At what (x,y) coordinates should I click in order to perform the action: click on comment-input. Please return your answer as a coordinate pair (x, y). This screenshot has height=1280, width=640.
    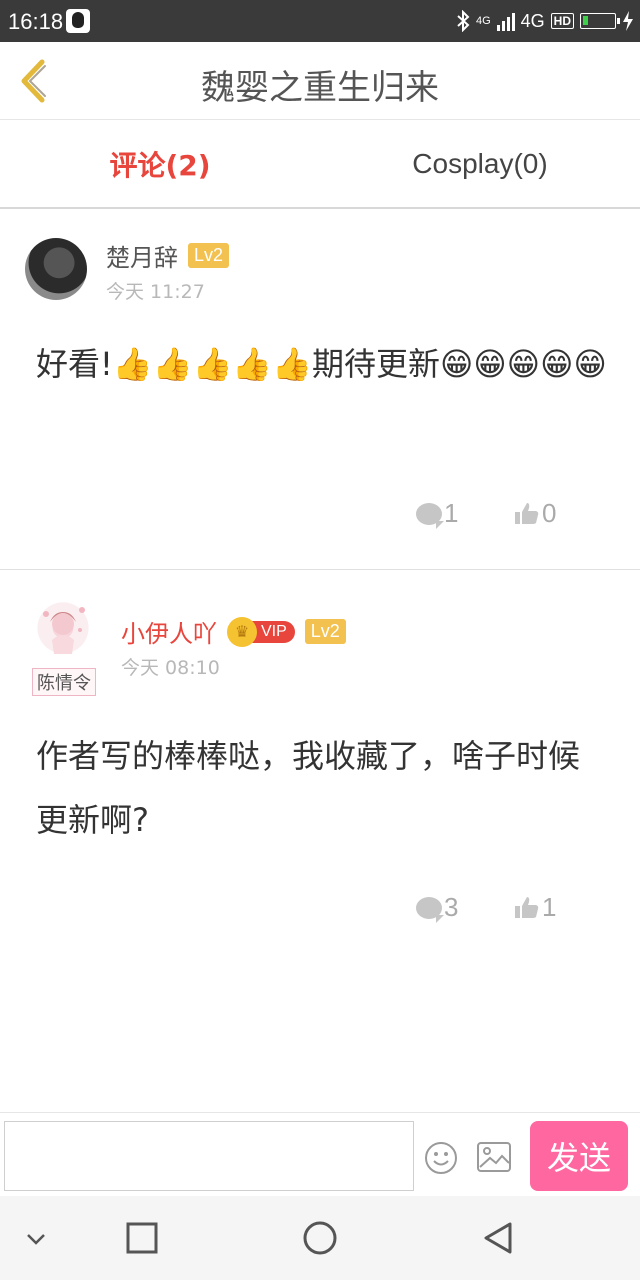
    Looking at the image, I should click on (209, 1156).